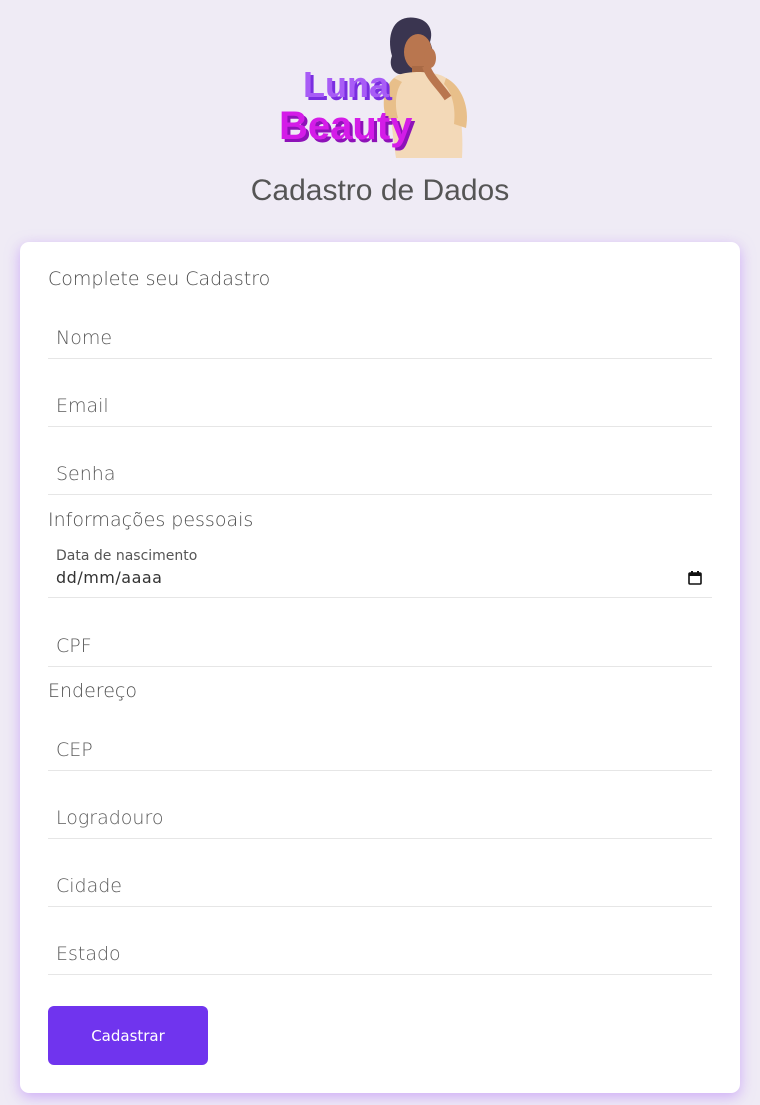 The image size is (760, 1105). I want to click on cep-field, so click(380, 750).